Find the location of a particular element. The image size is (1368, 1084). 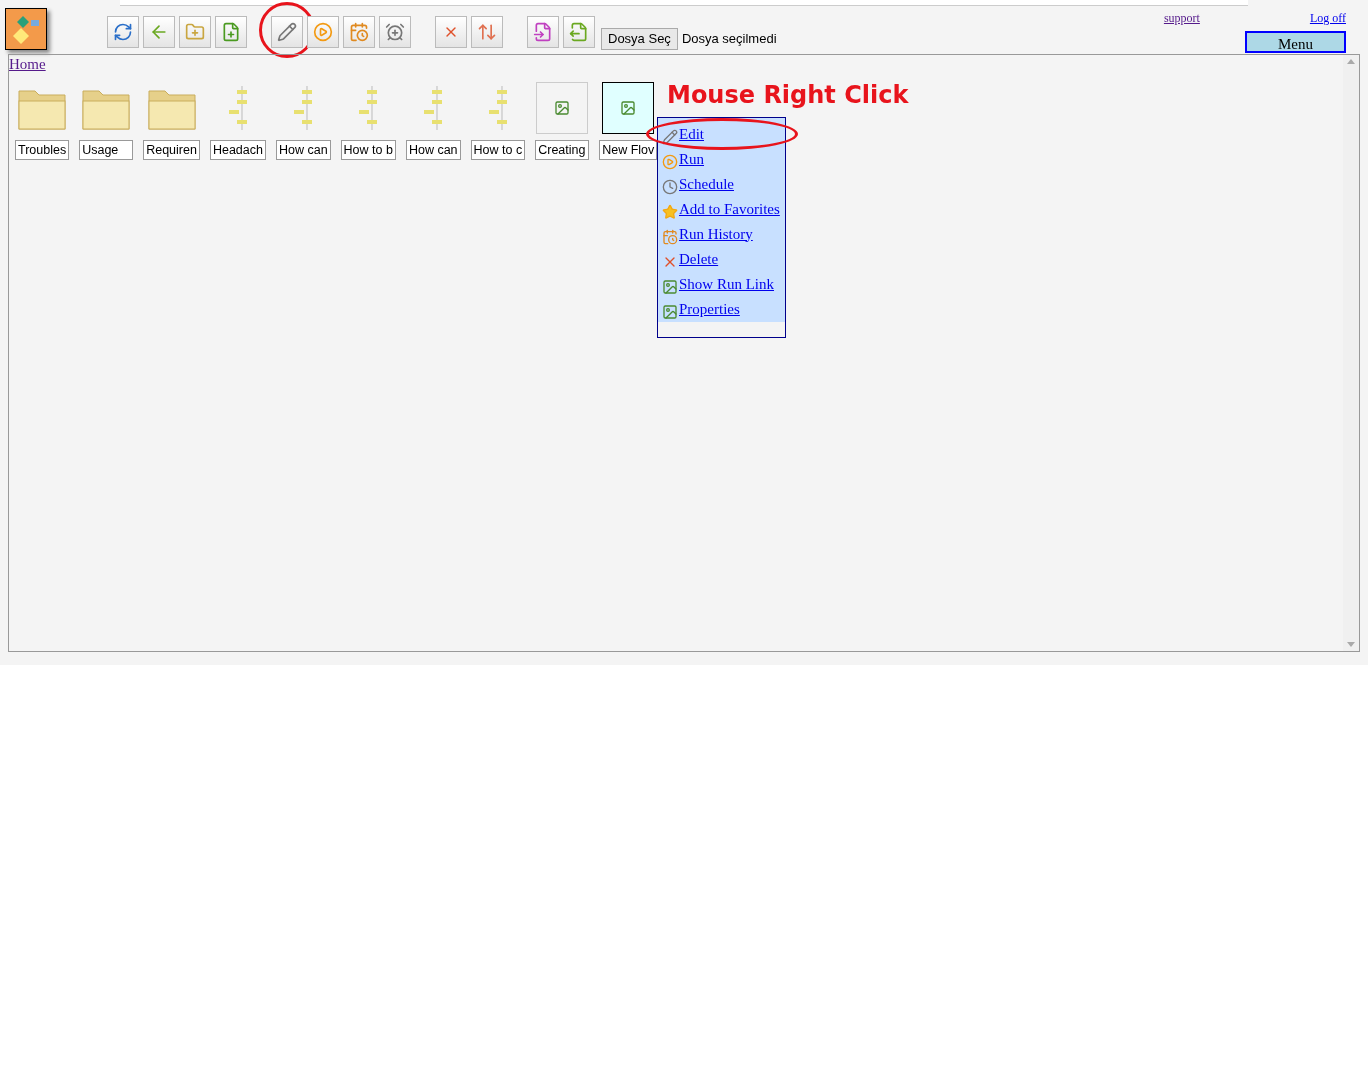

file-choose-button: Dosya Seç is located at coordinates (639, 39).